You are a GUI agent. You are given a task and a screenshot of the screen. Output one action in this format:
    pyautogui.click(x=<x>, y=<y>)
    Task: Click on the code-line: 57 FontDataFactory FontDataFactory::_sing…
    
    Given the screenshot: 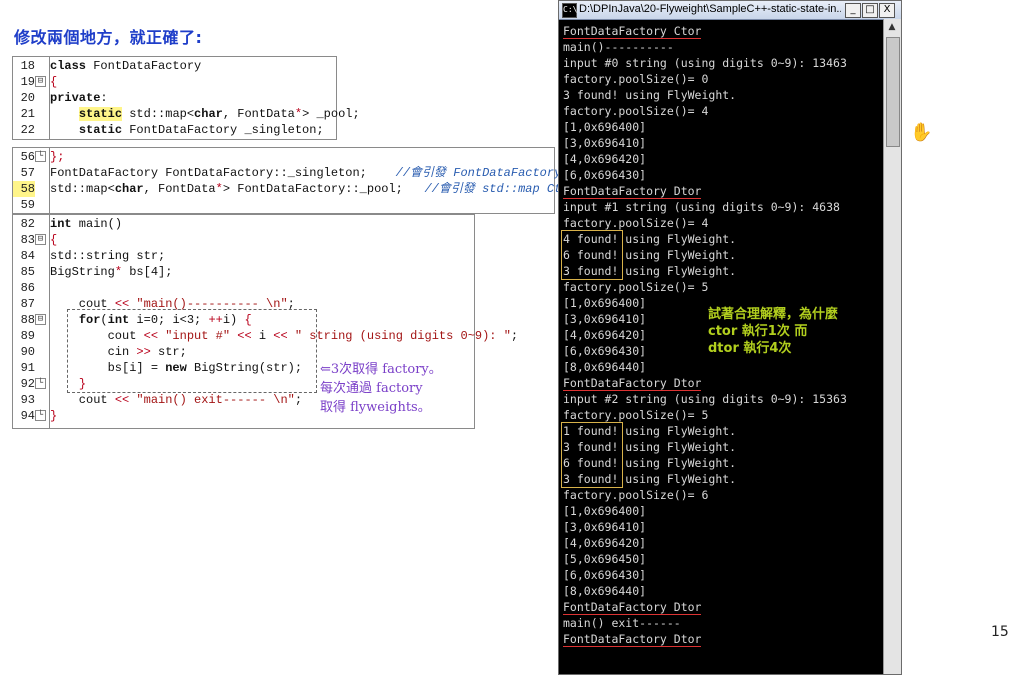 What is the action you would take?
    pyautogui.click(x=305, y=173)
    